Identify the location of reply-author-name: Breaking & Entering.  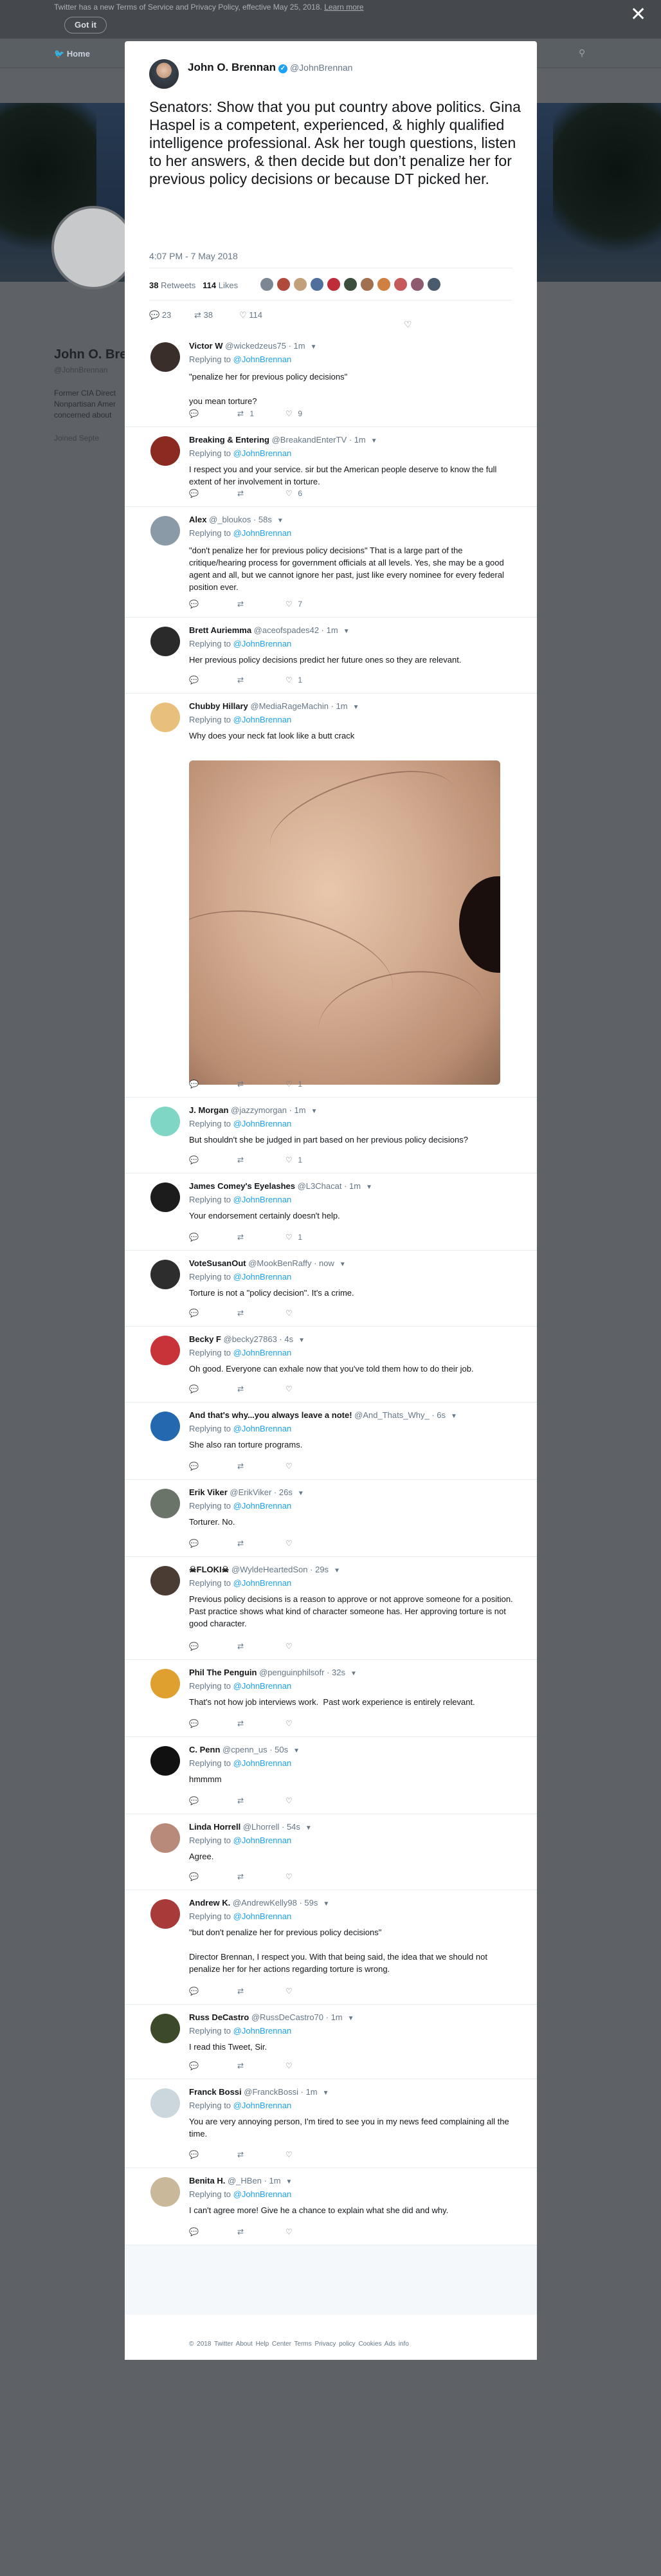
(229, 440).